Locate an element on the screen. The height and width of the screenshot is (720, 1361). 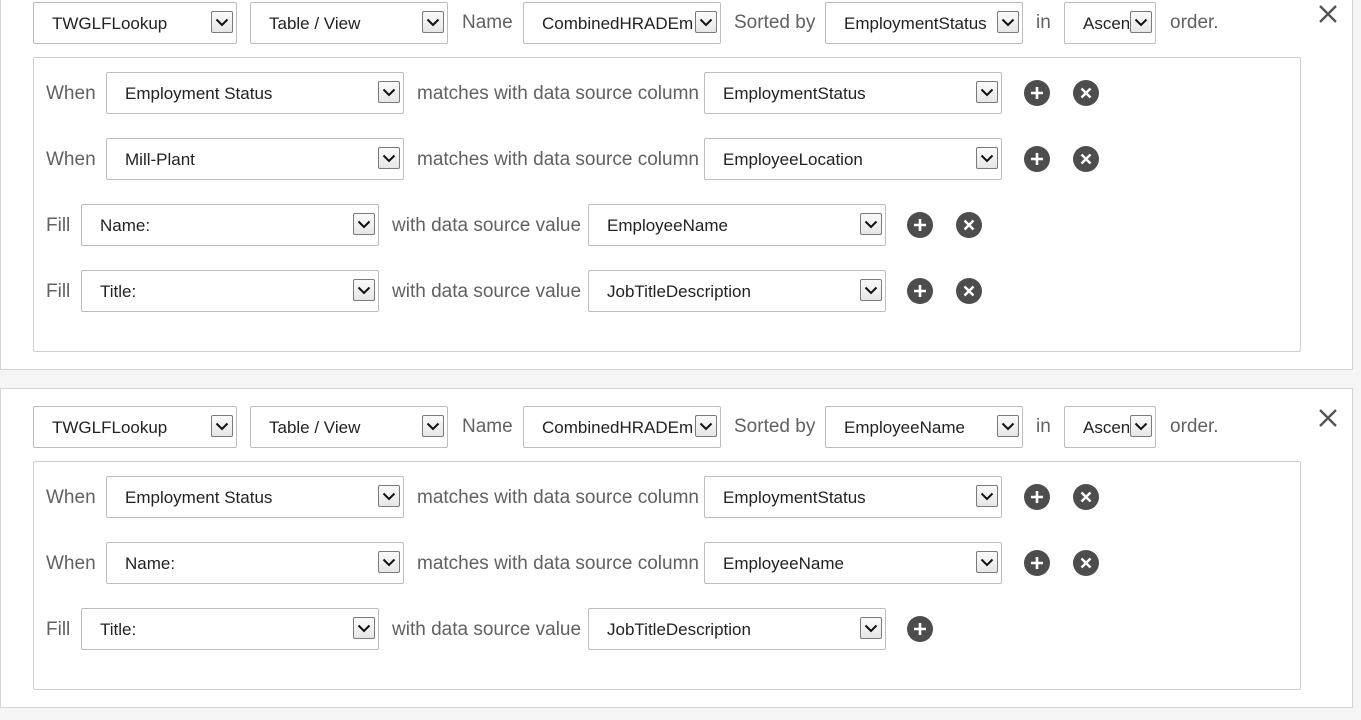
fill-field-value: Name: is located at coordinates (125, 225).